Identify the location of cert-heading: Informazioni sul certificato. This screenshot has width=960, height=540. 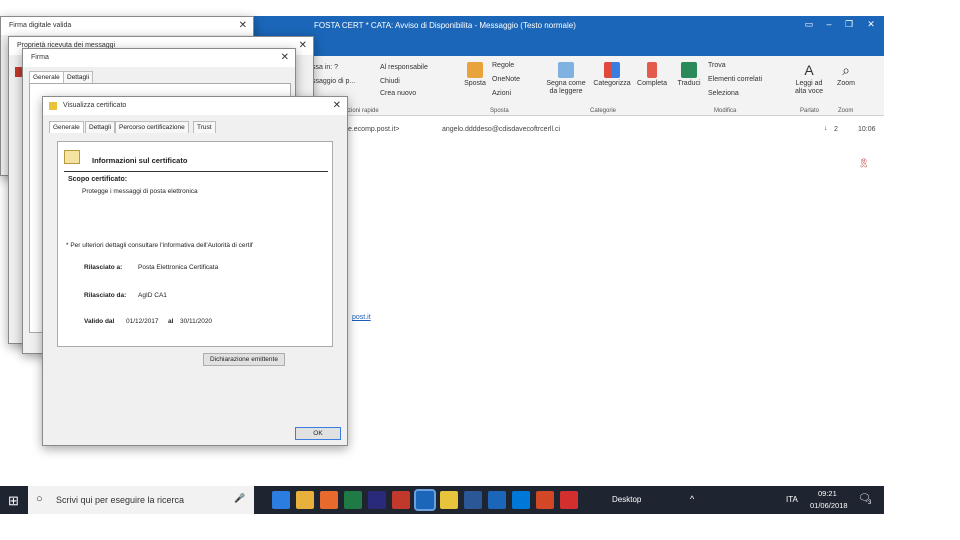
(140, 160).